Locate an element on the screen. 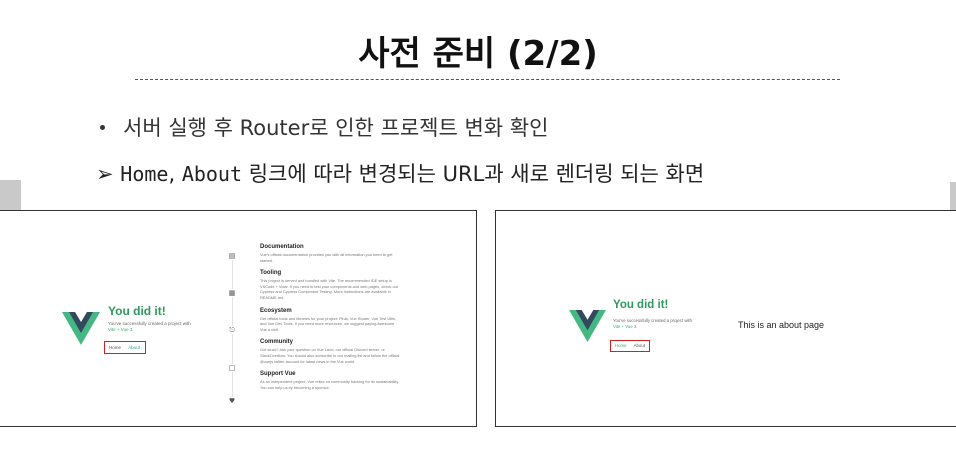 The width and height of the screenshot is (956, 453). arrow-rest: 링크에 따라 변경되는 URL과 새로 렌더링 되는 화면 is located at coordinates (473, 174).